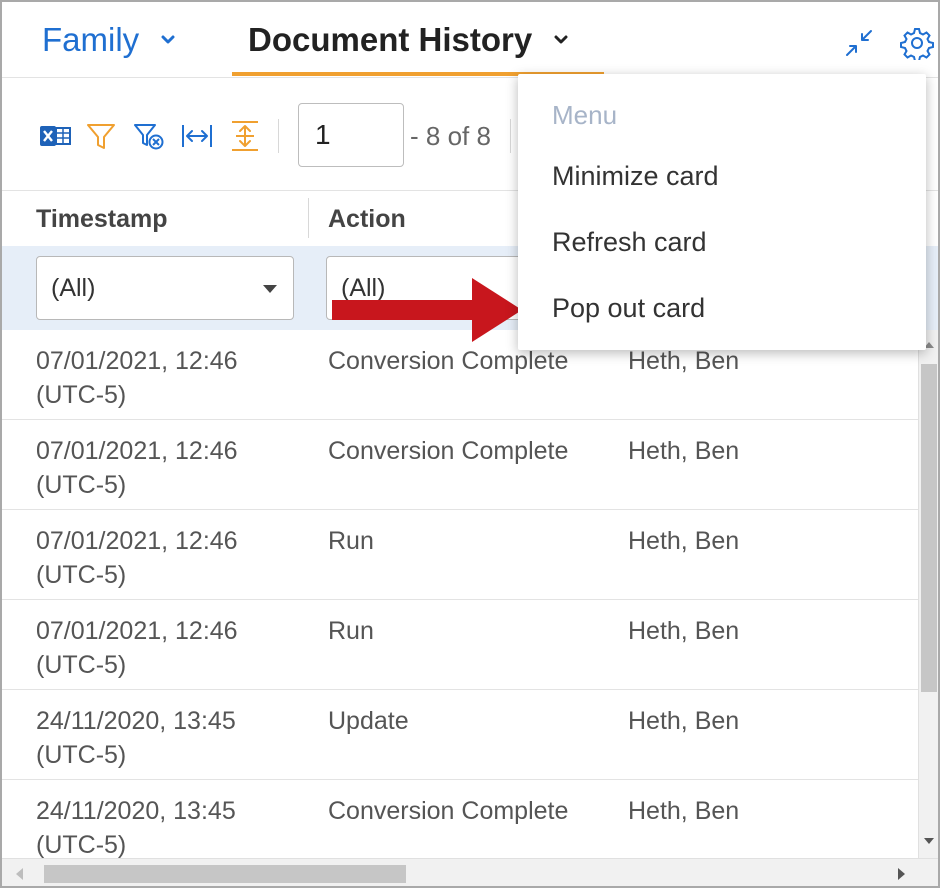 The image size is (940, 888). I want to click on menu-title: Menu, so click(585, 115).